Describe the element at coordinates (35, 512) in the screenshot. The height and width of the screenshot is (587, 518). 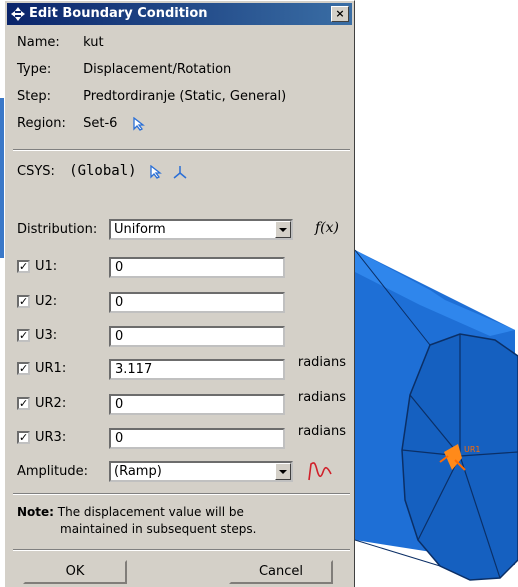
I see `note-label: Note:` at that location.